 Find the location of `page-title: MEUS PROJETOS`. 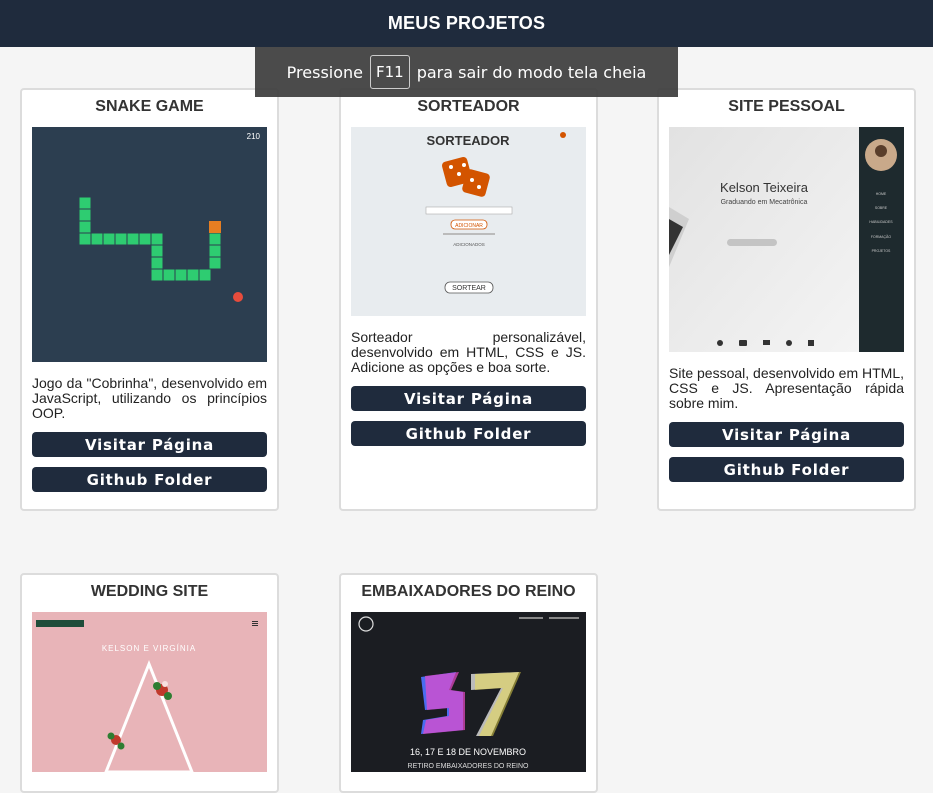

page-title: MEUS PROJETOS is located at coordinates (466, 23).